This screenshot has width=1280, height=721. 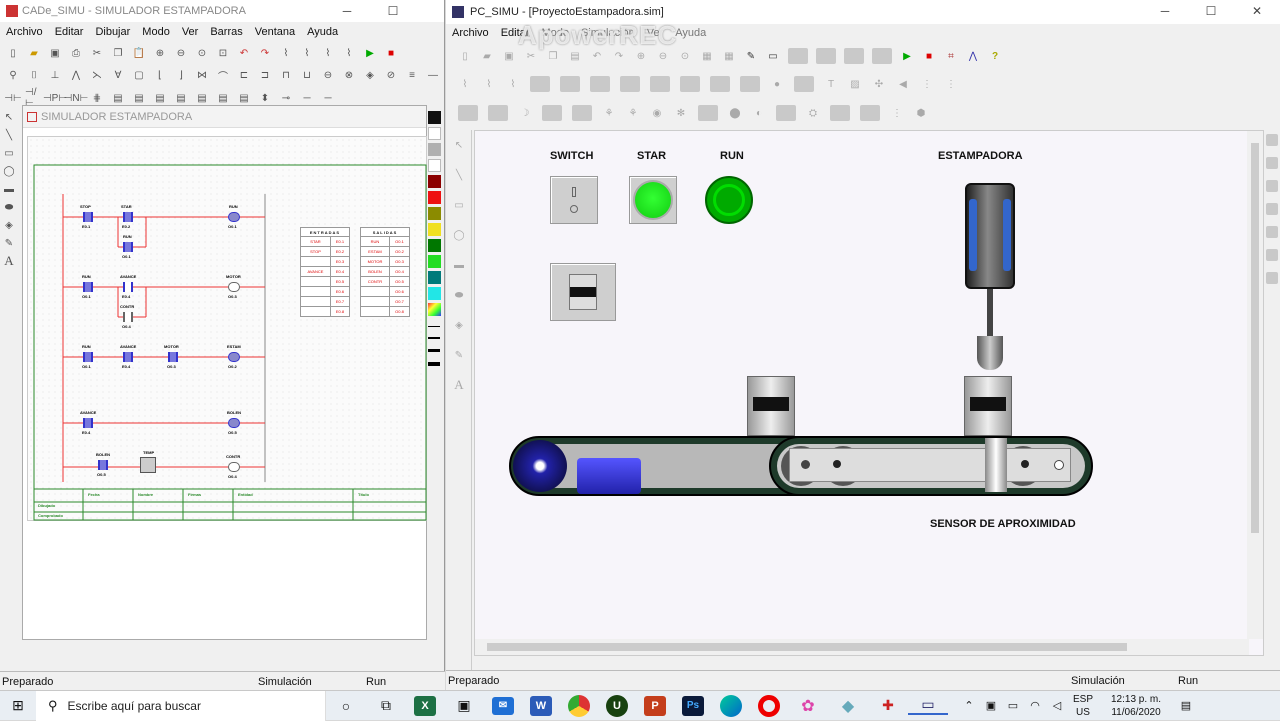 I want to click on cut-icon: ✂, so click(x=97, y=53).